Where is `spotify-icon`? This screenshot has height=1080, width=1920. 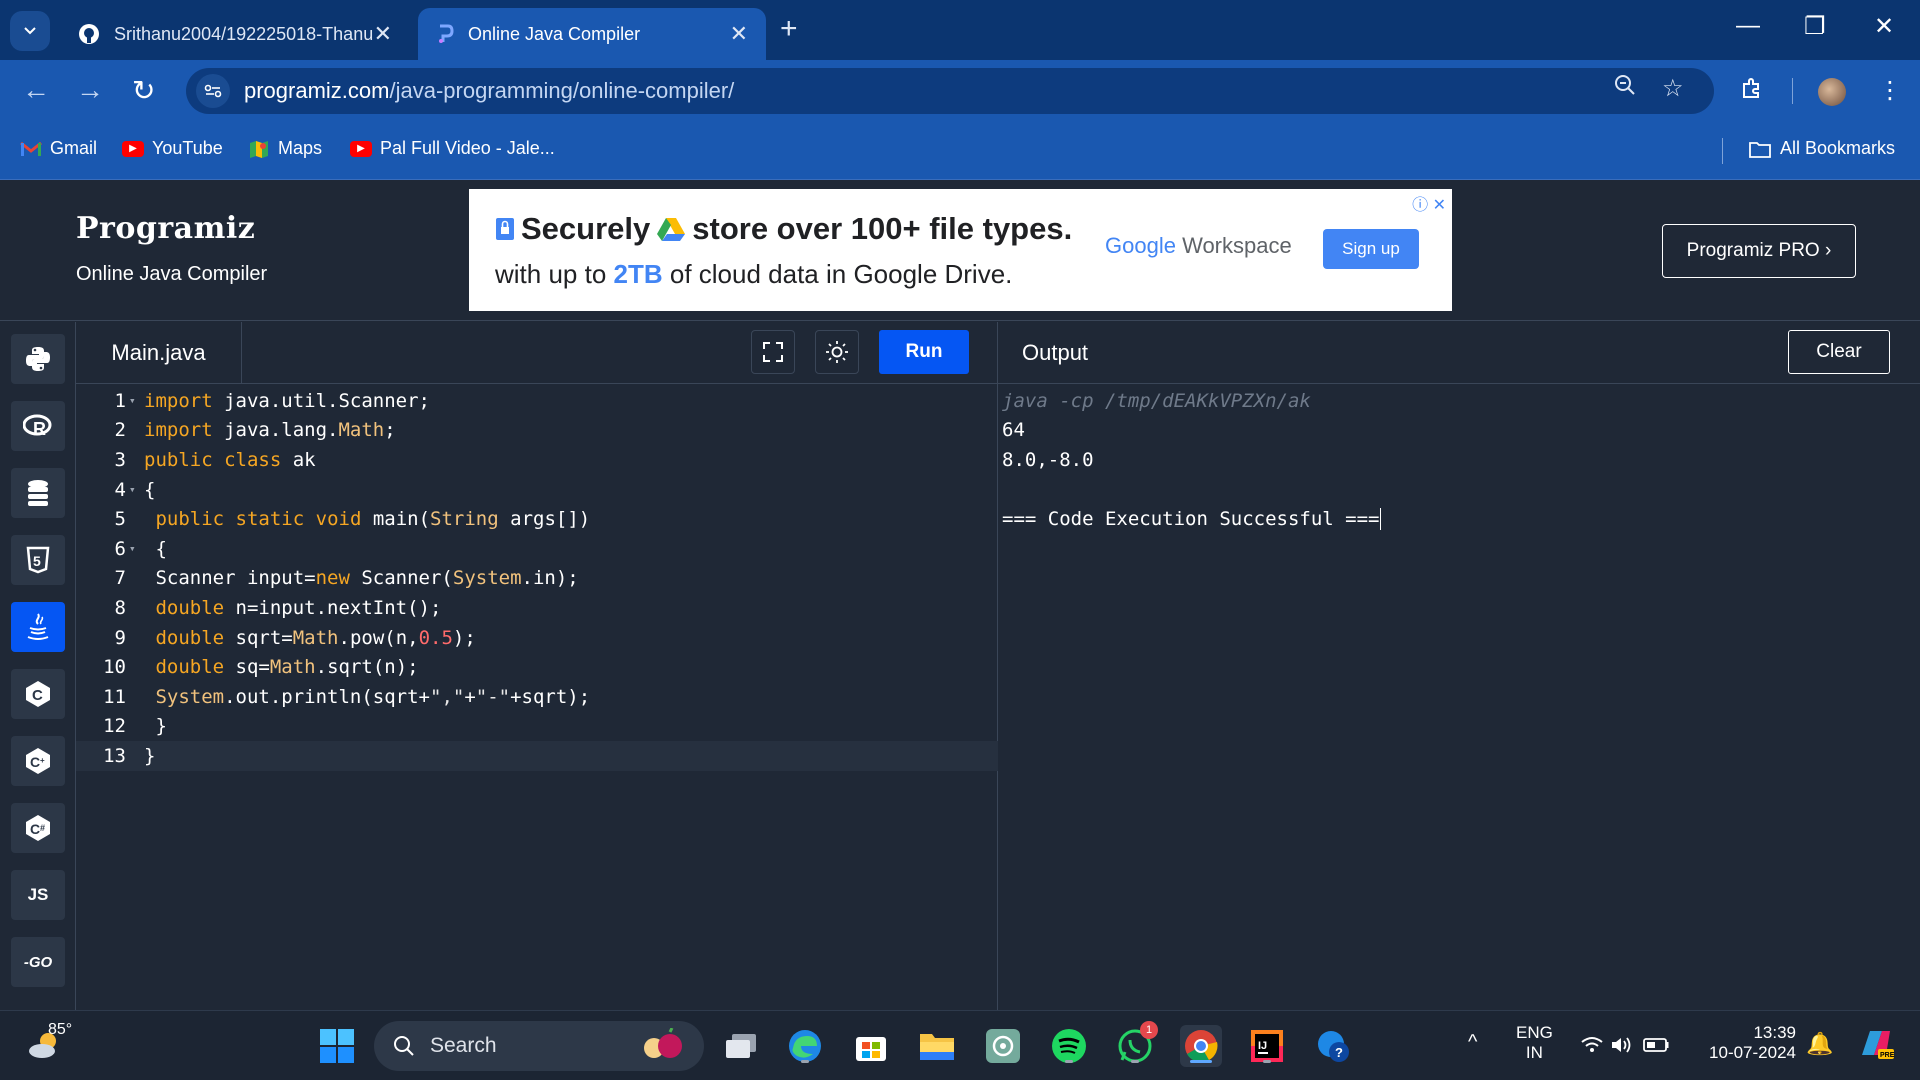 spotify-icon is located at coordinates (1069, 1046).